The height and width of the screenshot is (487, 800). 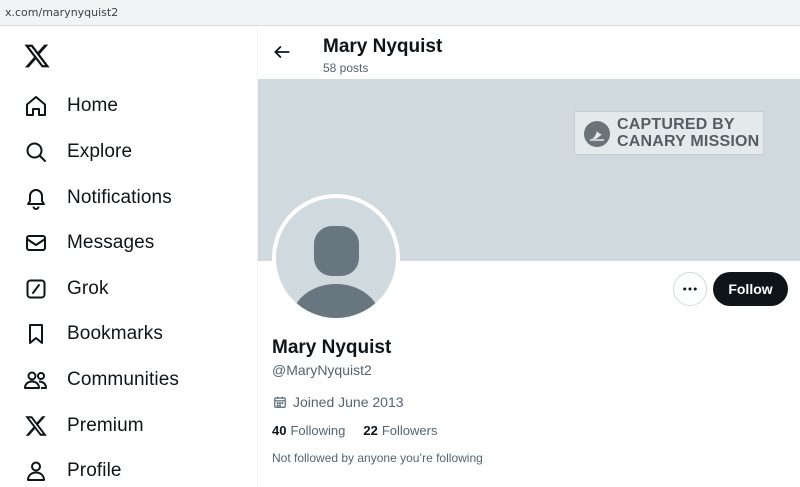 I want to click on join-date: Joined June 2013, so click(x=338, y=402).